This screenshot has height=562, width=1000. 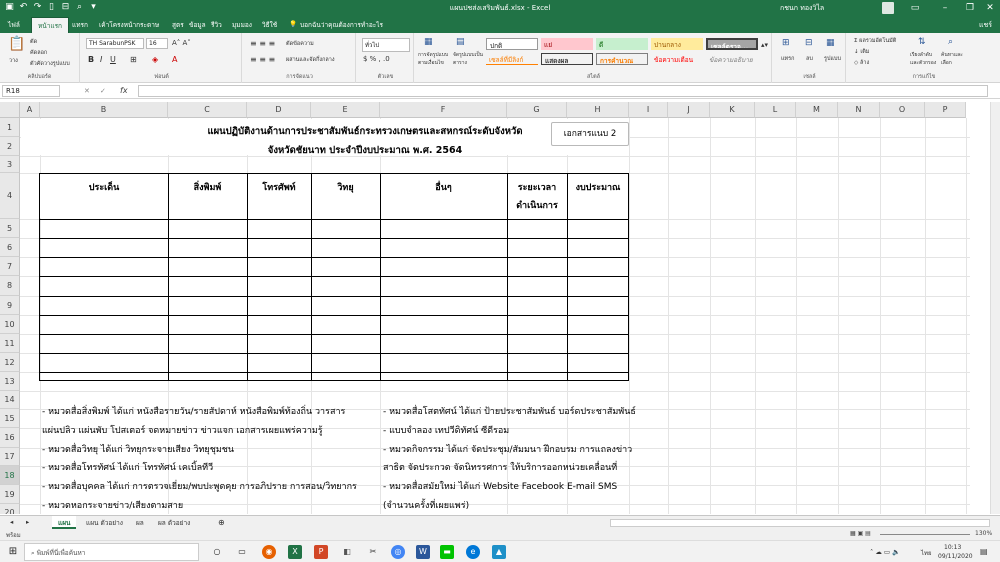 What do you see at coordinates (10, 475) in the screenshot?
I see `row-header: 18` at bounding box center [10, 475].